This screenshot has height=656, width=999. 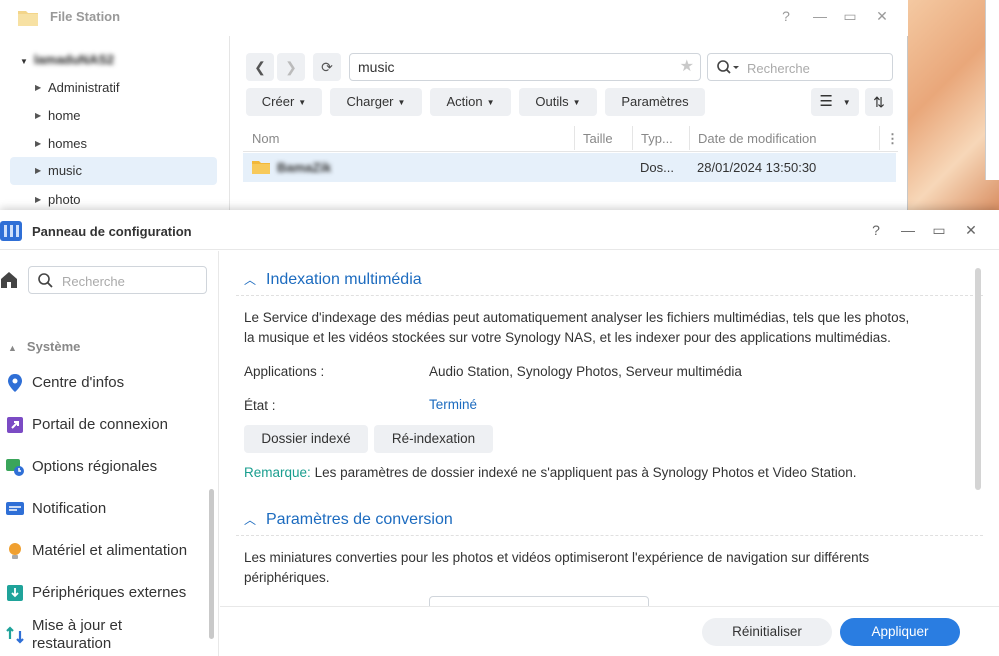 What do you see at coordinates (15, 593) in the screenshot?
I see `external-device-icon` at bounding box center [15, 593].